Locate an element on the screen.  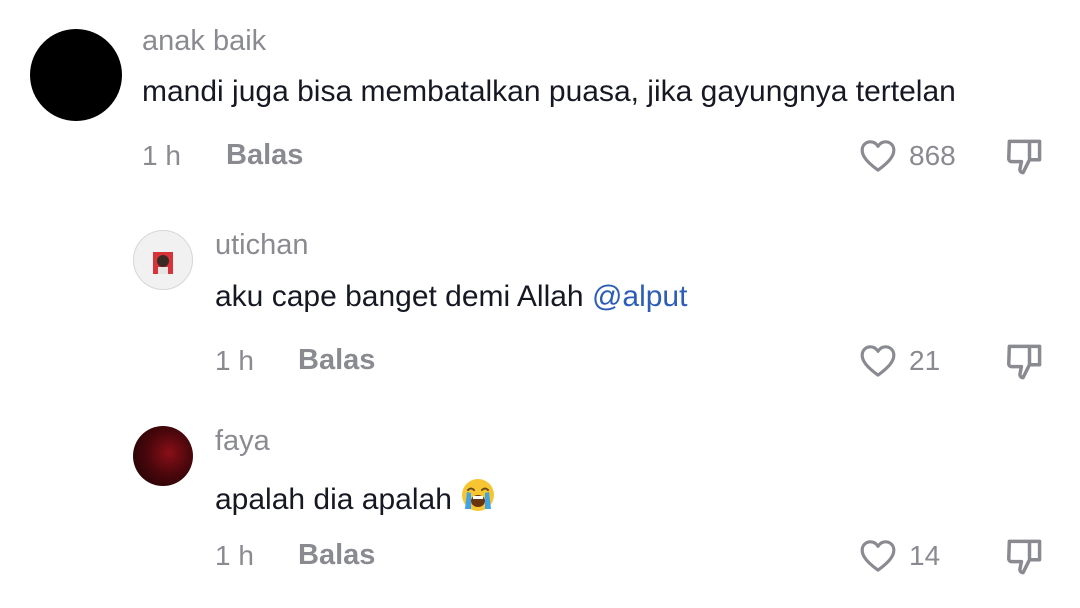
comment-username: utichan is located at coordinates (262, 245).